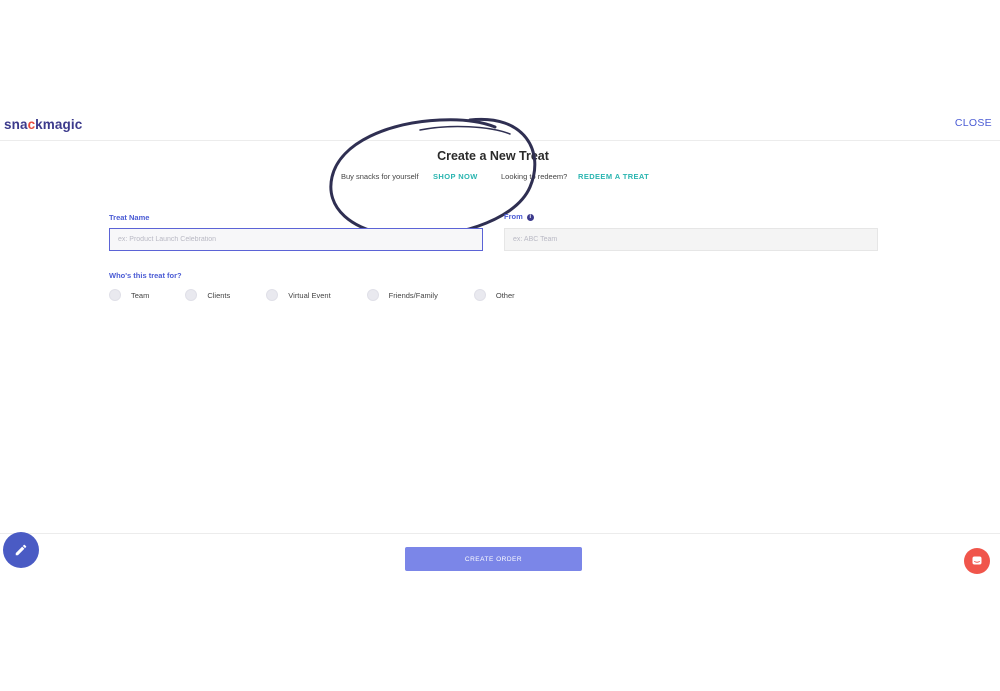 Image resolution: width=1000 pixels, height=691 pixels. What do you see at coordinates (129, 295) in the screenshot?
I see `radio-team: Team` at bounding box center [129, 295].